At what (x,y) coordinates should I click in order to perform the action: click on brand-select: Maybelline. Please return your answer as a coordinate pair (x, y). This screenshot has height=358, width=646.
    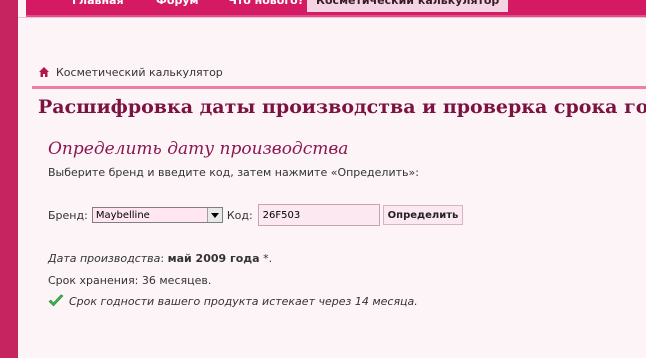
    Looking at the image, I should click on (157, 215).